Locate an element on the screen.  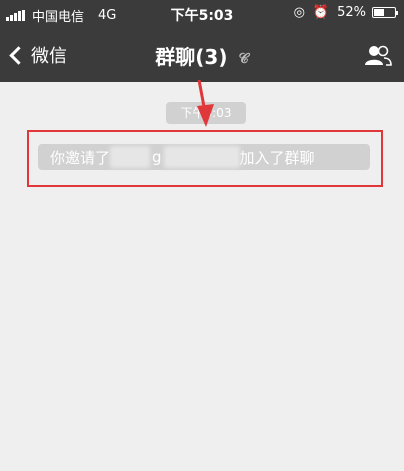
nav-bar: 微信 群聊(3) 𝒞 is located at coordinates (202, 55).